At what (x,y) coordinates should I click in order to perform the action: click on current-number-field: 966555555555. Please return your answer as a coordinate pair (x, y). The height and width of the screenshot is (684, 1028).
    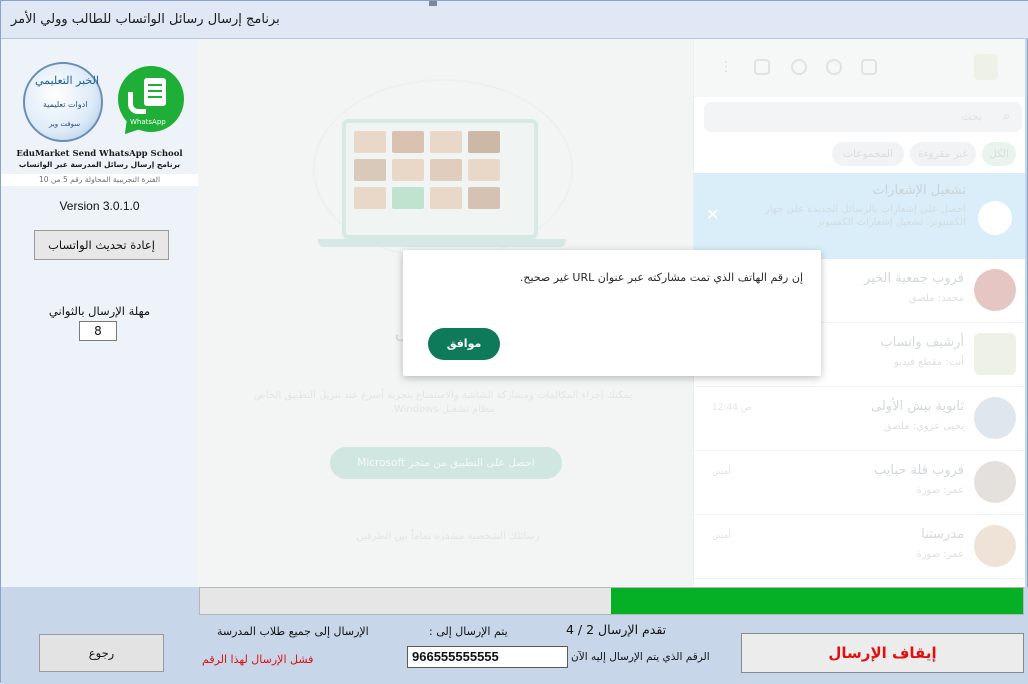
    Looking at the image, I should click on (487, 657).